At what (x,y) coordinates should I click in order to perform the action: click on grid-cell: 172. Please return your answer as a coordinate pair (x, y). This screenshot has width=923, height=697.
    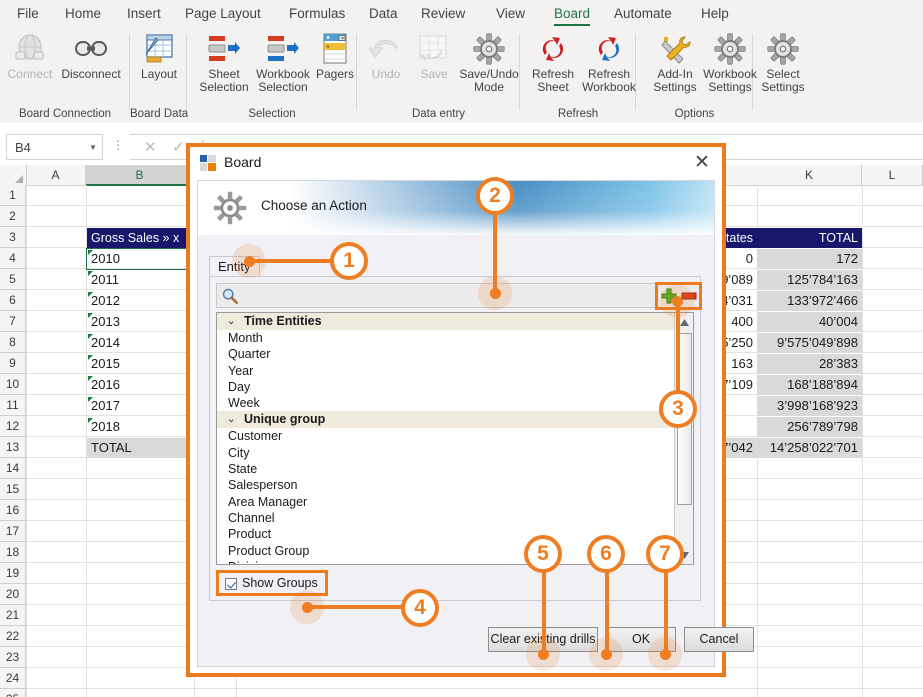
    Looking at the image, I should click on (809, 259).